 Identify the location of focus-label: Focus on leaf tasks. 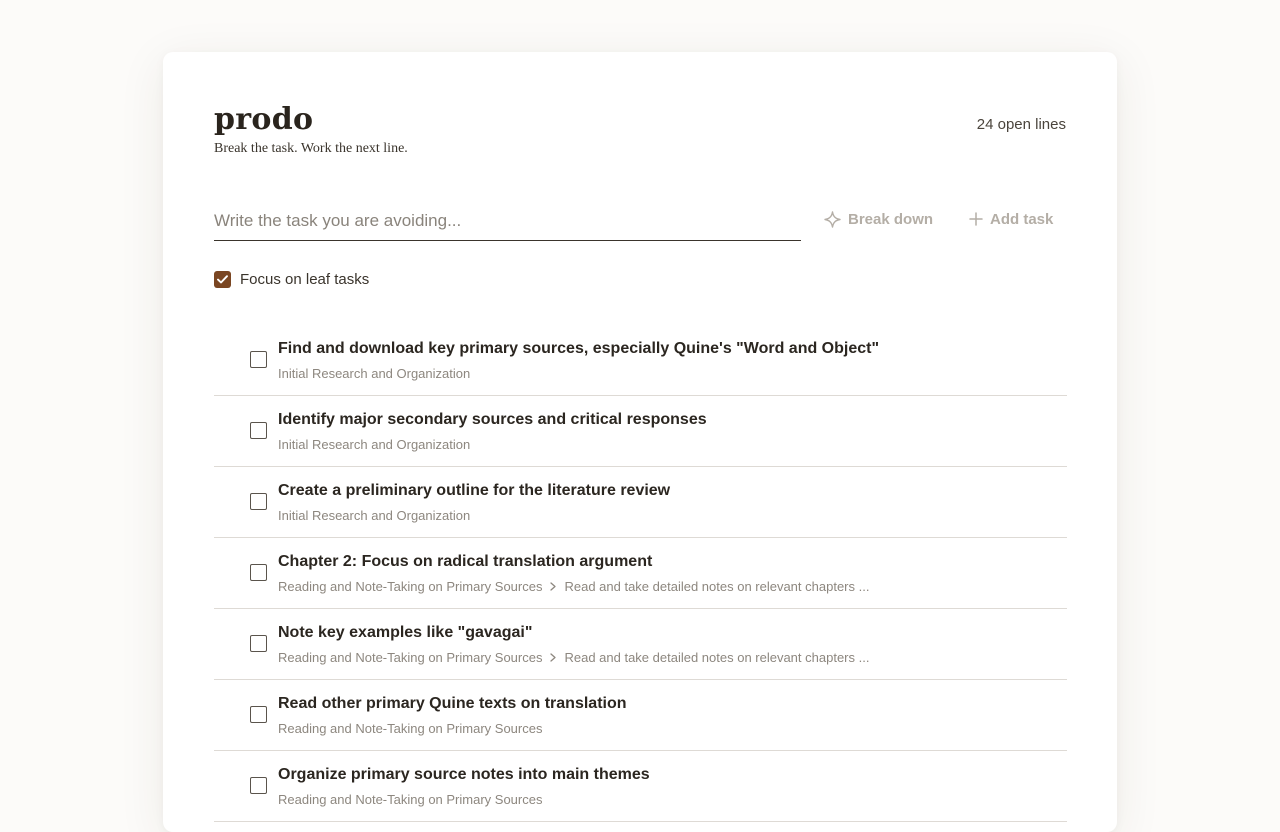
(305, 279).